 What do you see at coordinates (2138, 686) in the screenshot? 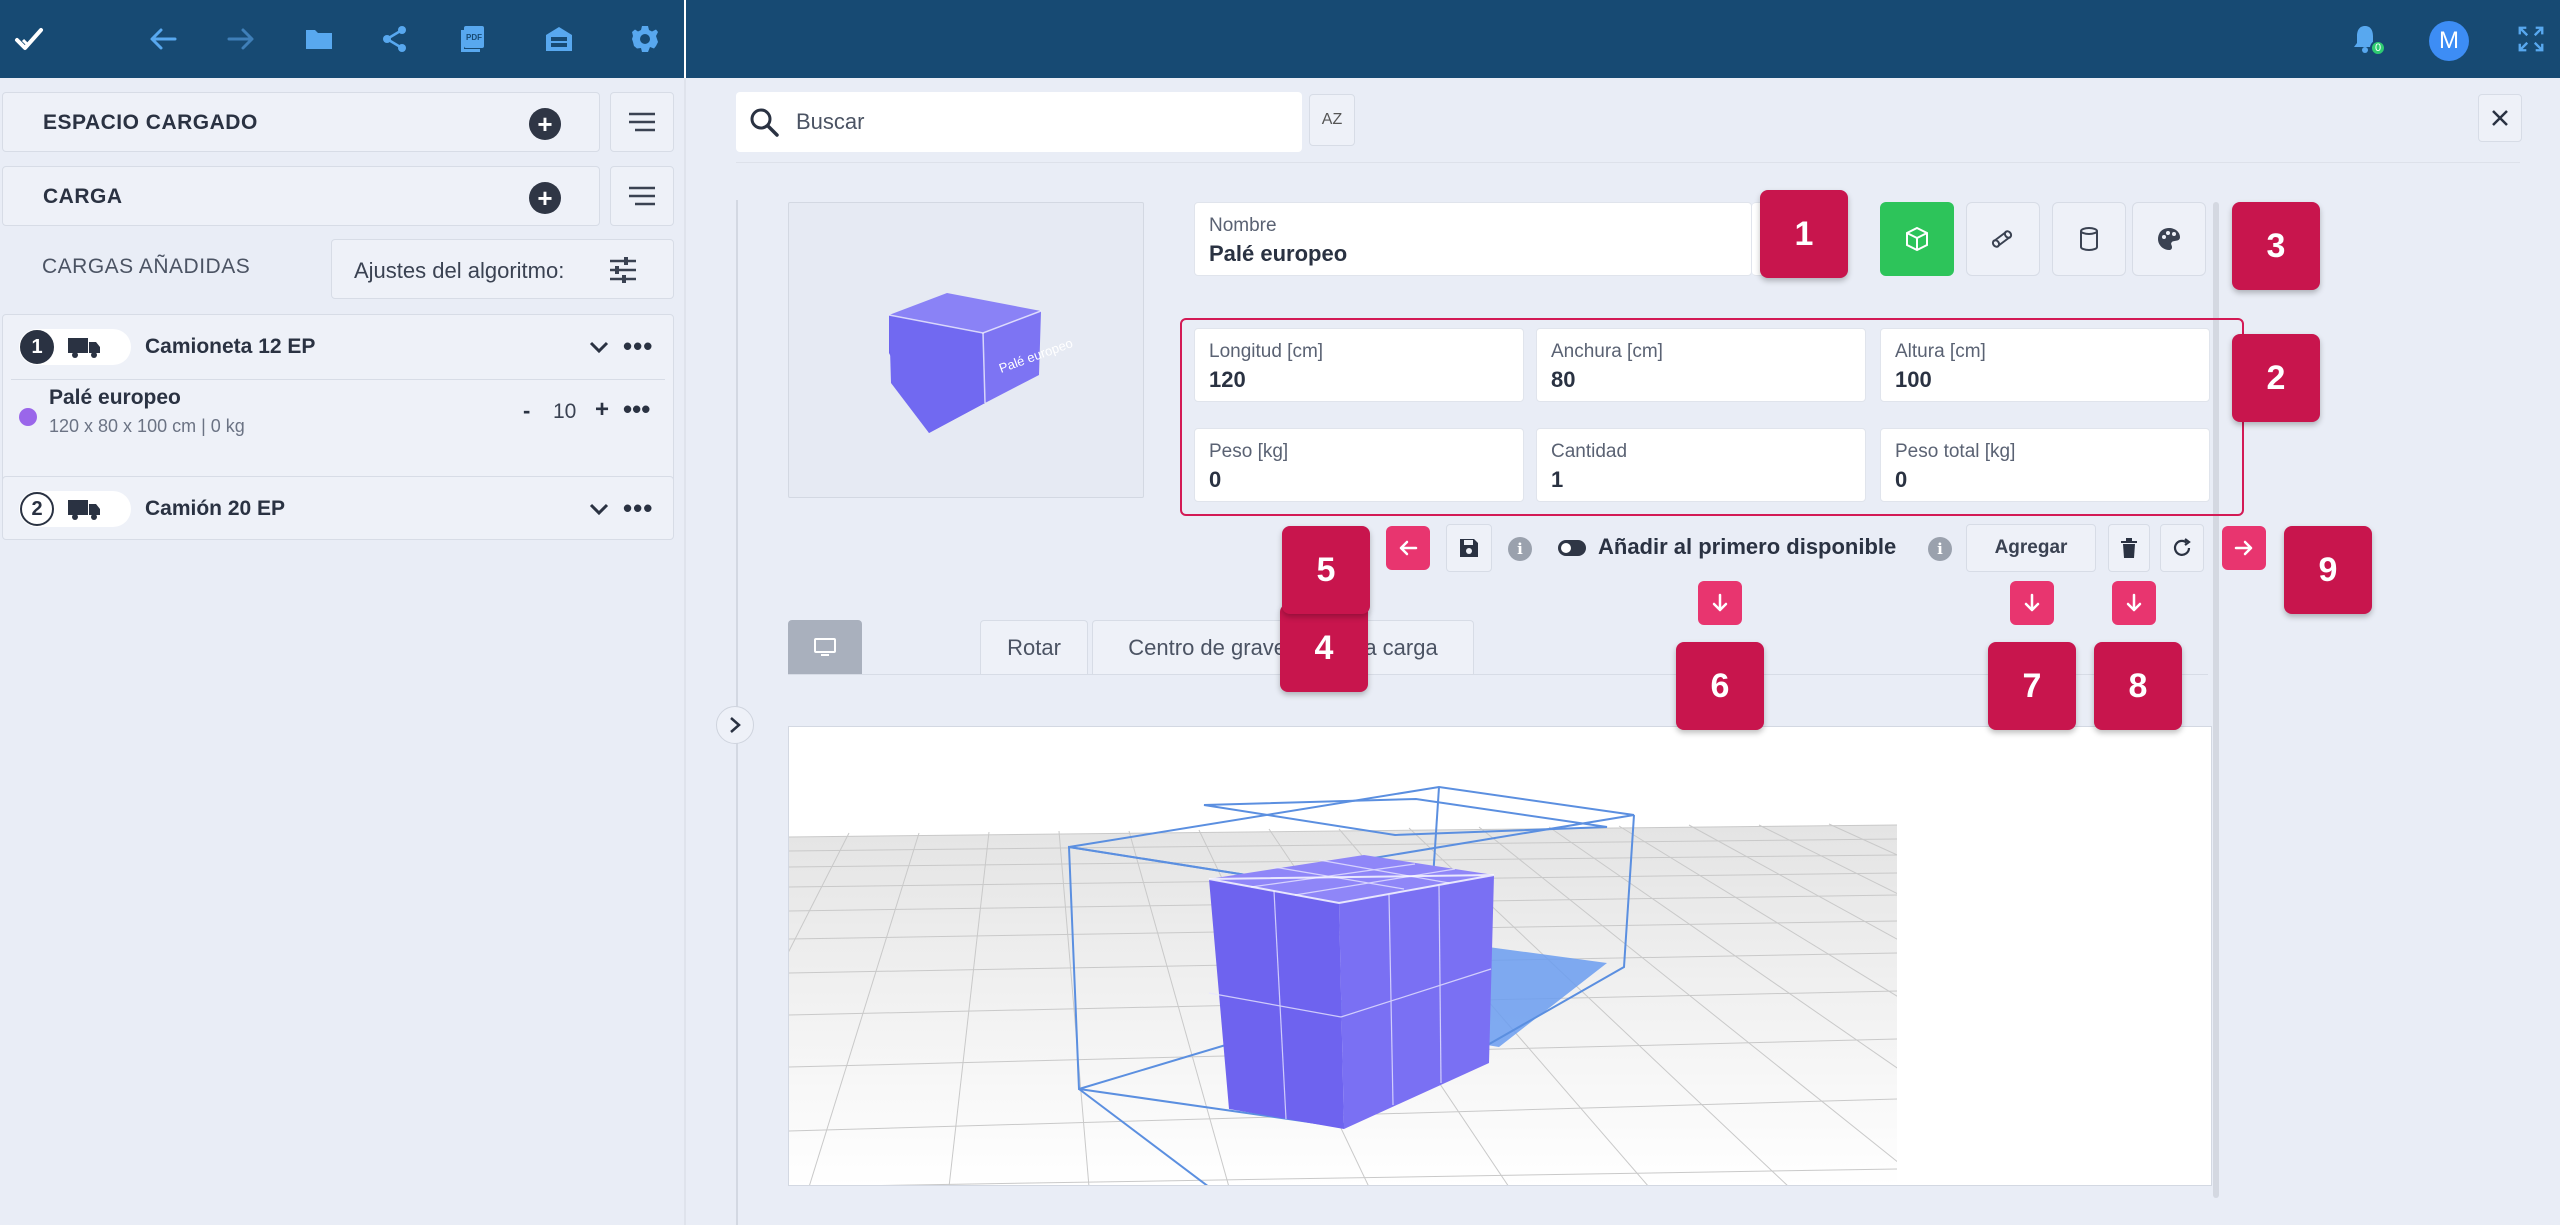
I see `step-badge-8: 8` at bounding box center [2138, 686].